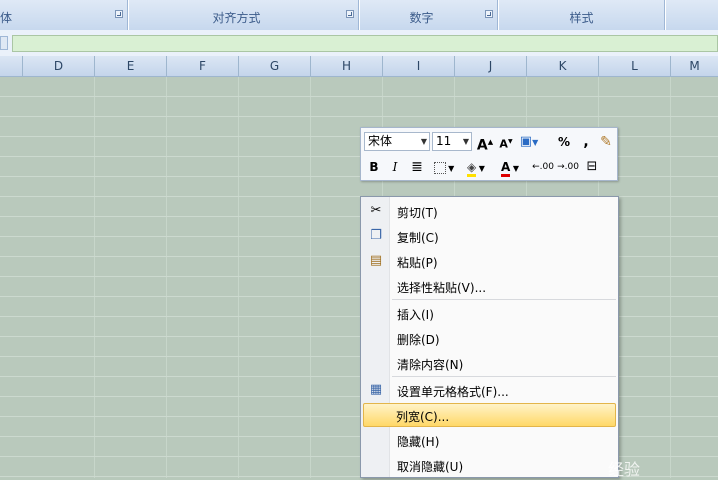 This screenshot has height=480, width=718. I want to click on accounting-format-button: ▣▼, so click(529, 142).